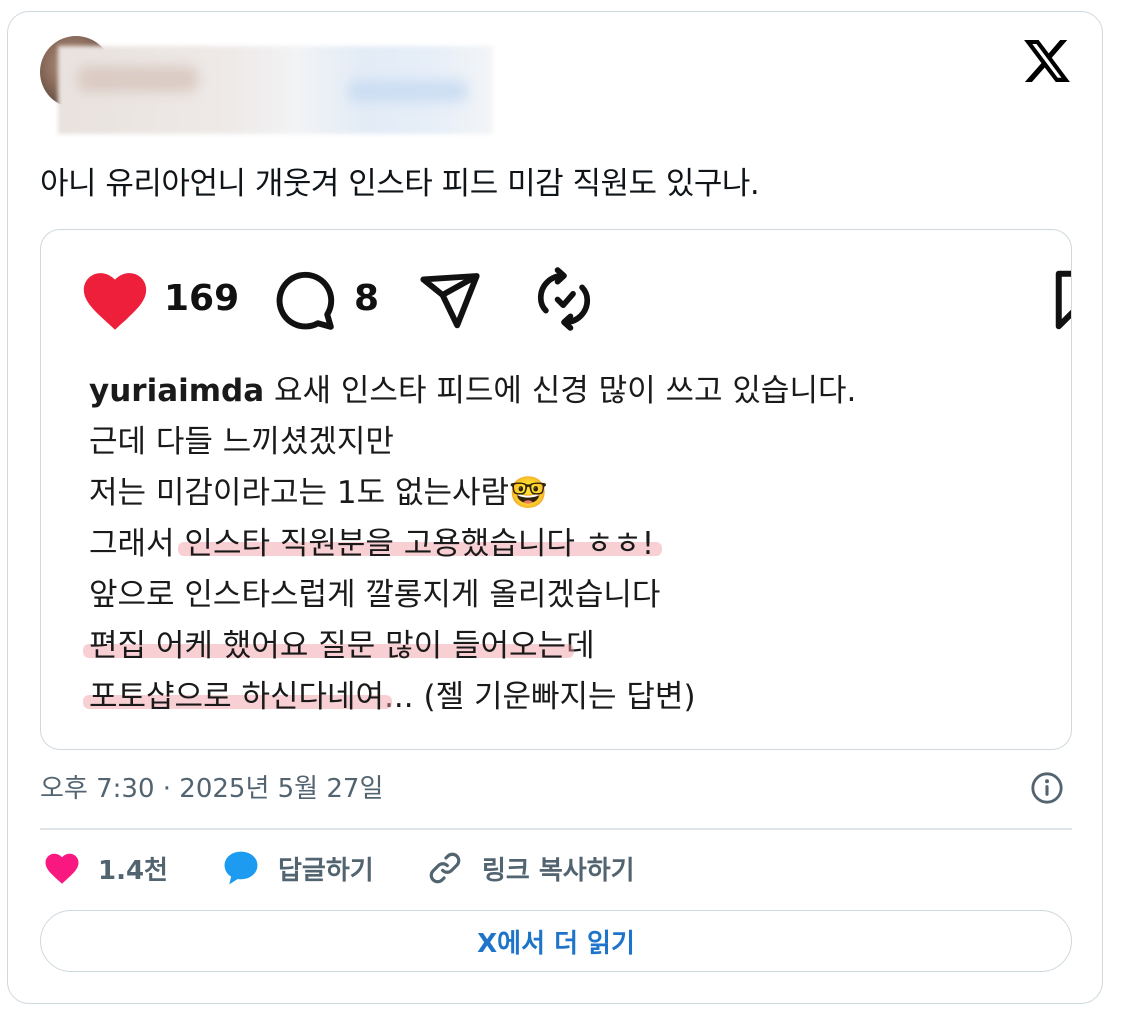  I want to click on caption-line: 앞으로 인스타스럽게 깔롱지게 올리겠습니다, so click(375, 595).